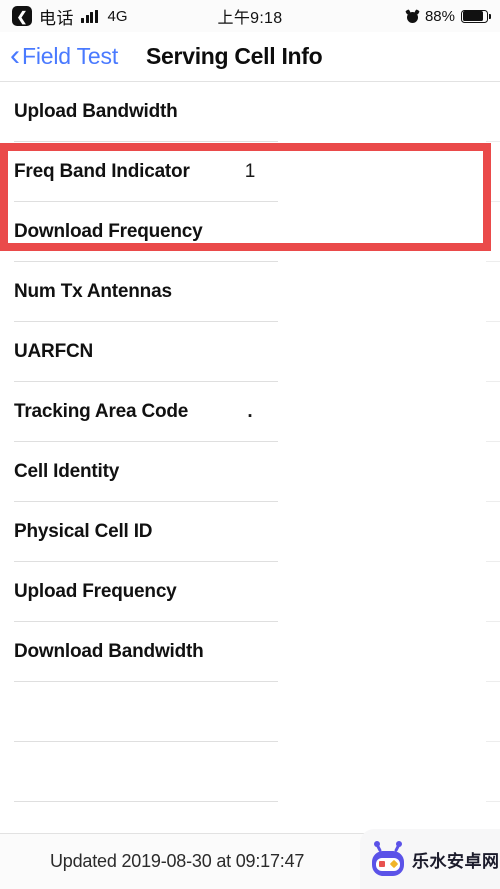 This screenshot has width=500, height=889. Describe the element at coordinates (56, 18) in the screenshot. I see `carrier-label: 电话` at that location.